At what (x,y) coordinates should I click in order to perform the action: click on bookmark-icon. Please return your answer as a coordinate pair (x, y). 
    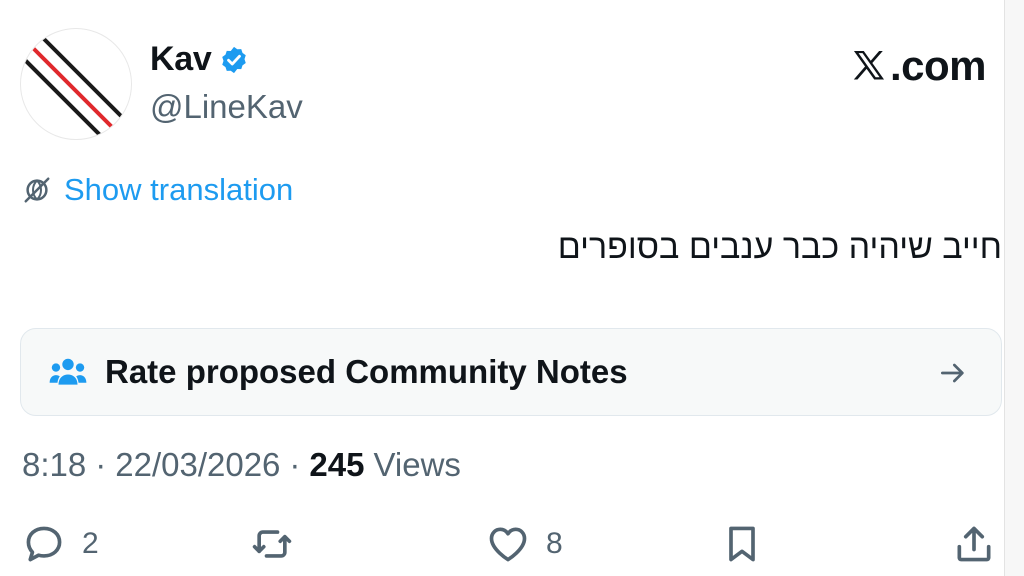
    Looking at the image, I should click on (742, 544).